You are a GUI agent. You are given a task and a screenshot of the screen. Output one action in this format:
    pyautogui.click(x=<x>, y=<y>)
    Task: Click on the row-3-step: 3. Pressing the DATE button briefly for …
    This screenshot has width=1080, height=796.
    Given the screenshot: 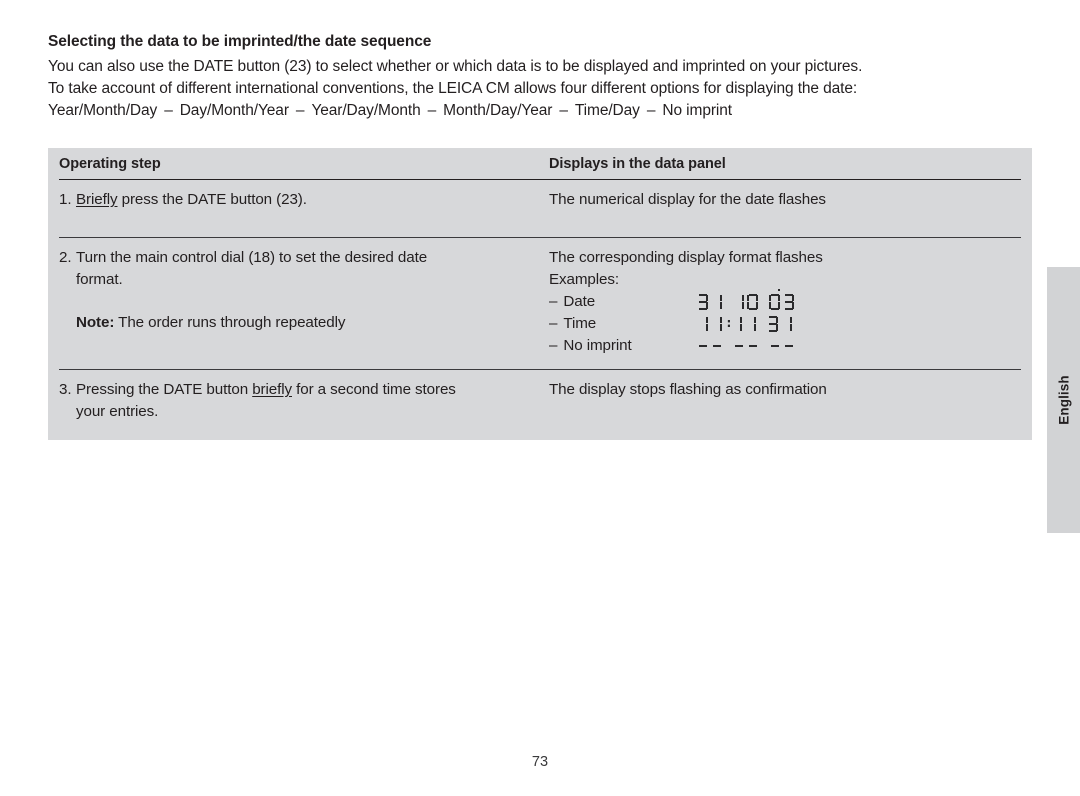 What is the action you would take?
    pyautogui.click(x=304, y=401)
    